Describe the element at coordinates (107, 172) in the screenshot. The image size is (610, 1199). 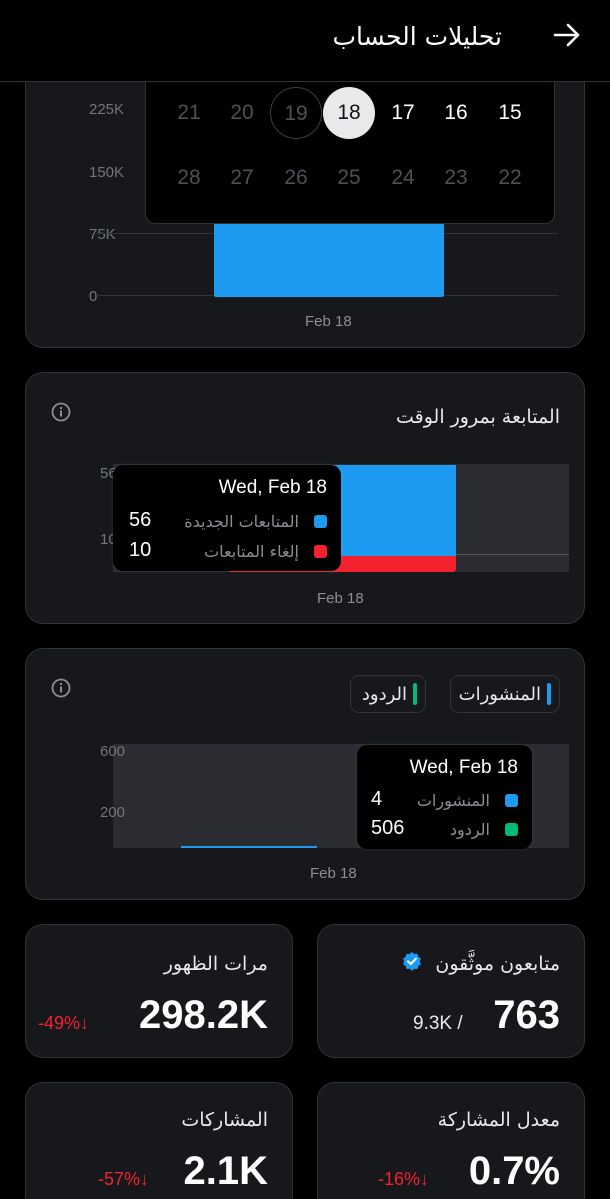
I see `y-tick-label: 150K` at that location.